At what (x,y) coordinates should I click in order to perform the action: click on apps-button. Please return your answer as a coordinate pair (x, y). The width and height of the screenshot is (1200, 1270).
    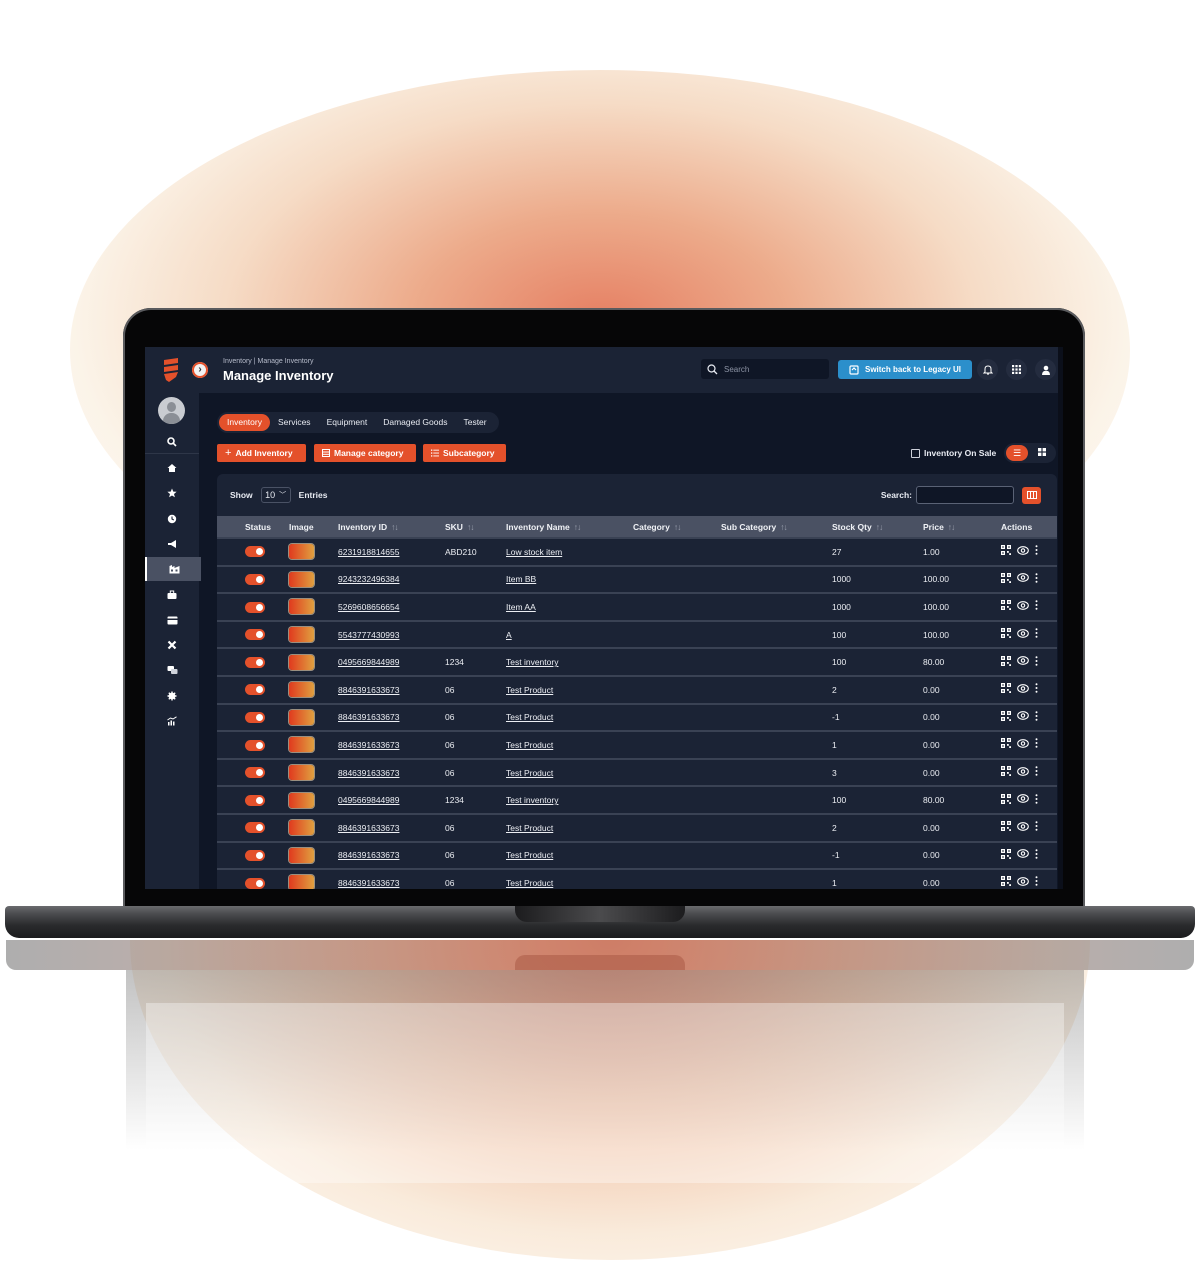
    Looking at the image, I should click on (1016, 369).